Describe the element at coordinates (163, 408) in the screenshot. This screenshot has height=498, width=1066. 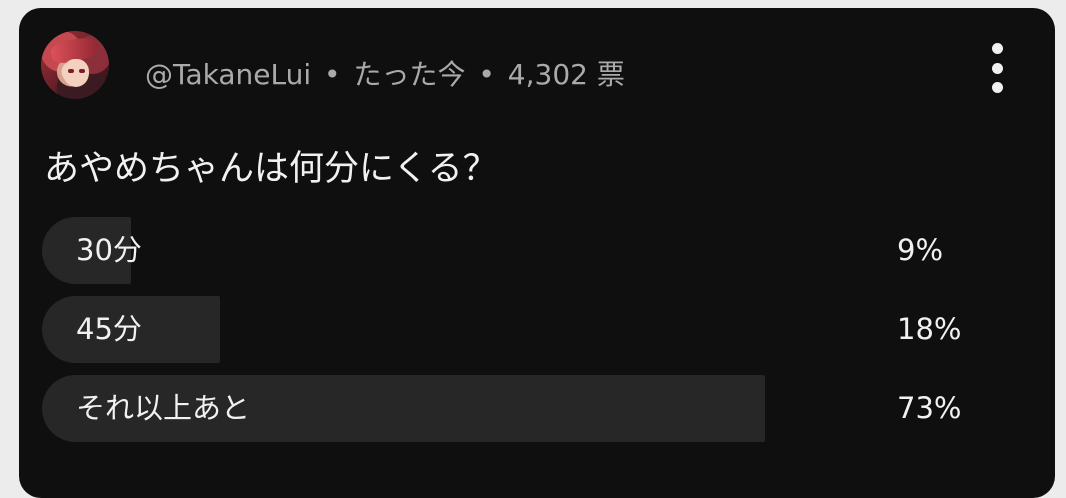
I see `poll-option-label: それ以上あと` at that location.